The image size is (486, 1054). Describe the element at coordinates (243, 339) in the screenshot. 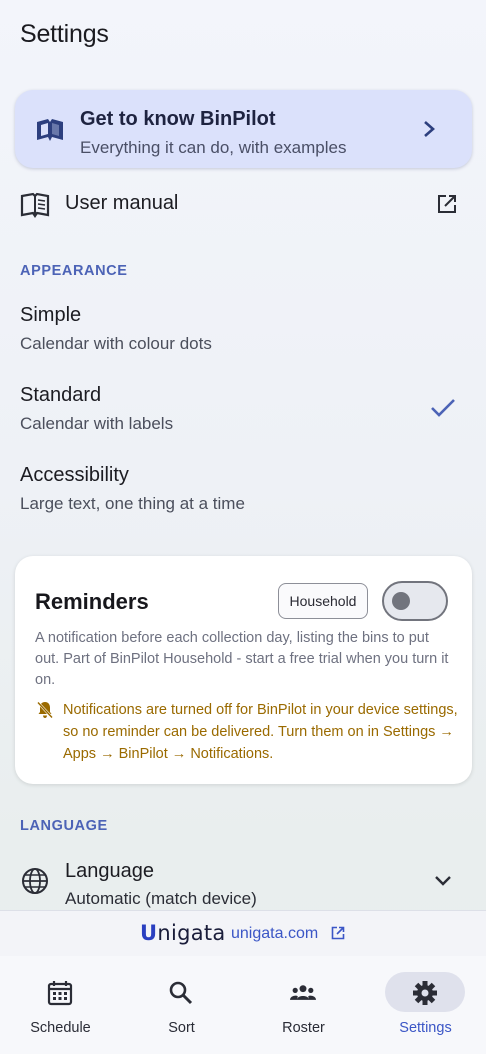

I see `appearance-option-simple: Simple Calendar with colour dots` at that location.